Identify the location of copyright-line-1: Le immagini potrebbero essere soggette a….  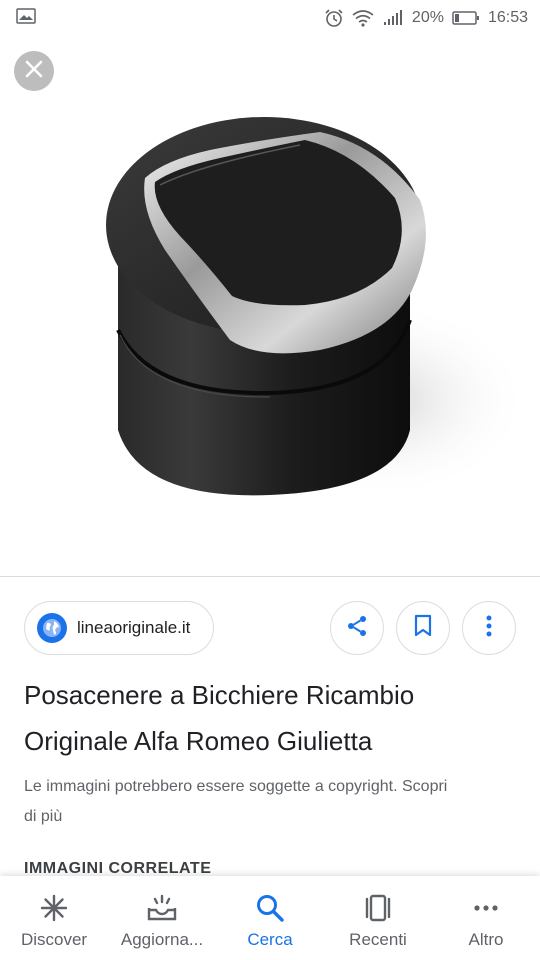
(236, 786).